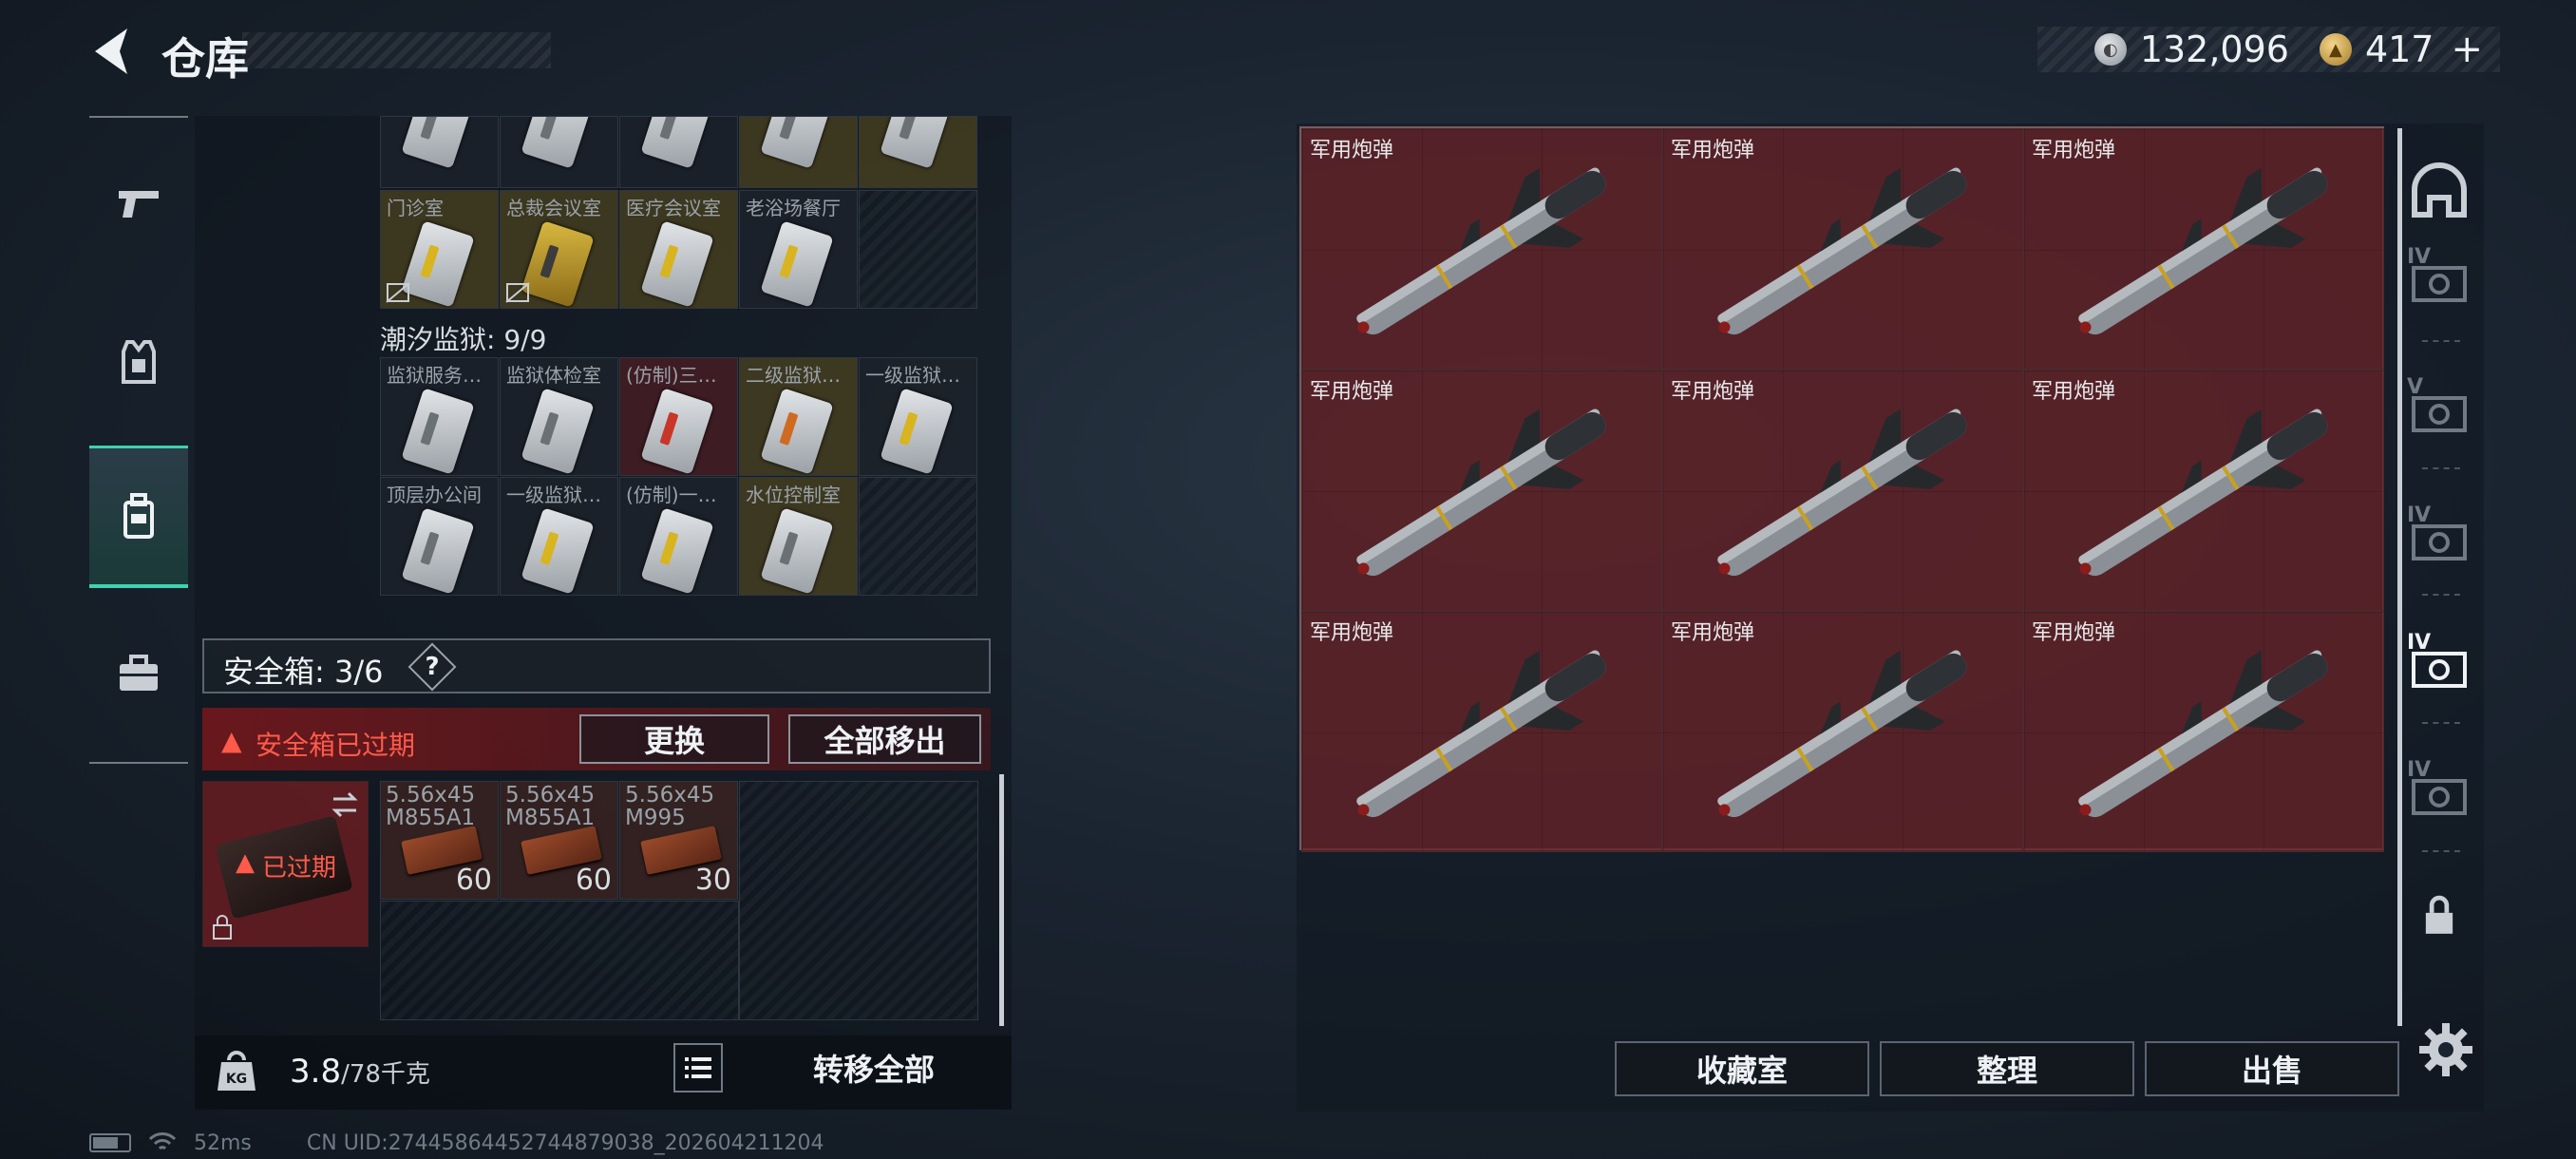 This screenshot has width=2576, height=1159. What do you see at coordinates (559, 416) in the screenshot?
I see `key-item: 监狱体检室` at bounding box center [559, 416].